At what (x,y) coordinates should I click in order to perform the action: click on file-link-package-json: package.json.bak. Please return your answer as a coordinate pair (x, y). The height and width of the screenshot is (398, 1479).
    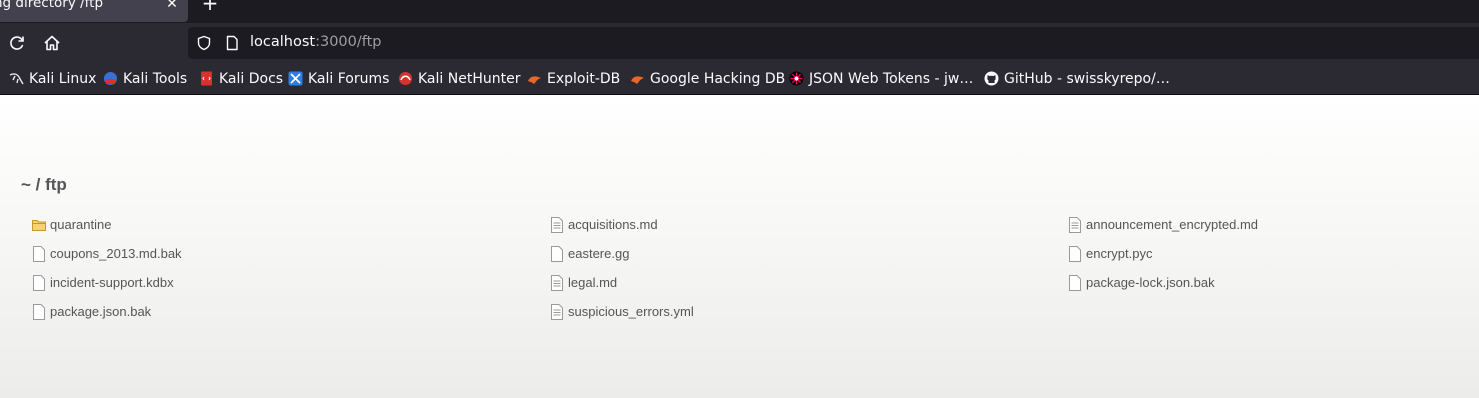
    Looking at the image, I should click on (91, 312).